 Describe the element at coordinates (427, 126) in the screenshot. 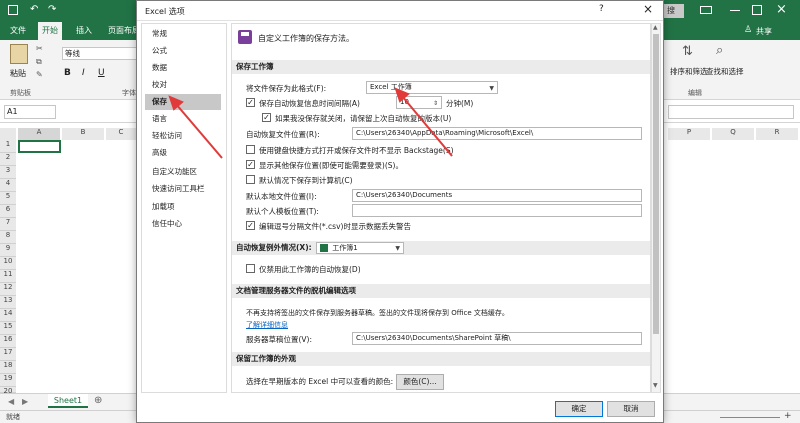

I see `arrow-to-format-select` at that location.